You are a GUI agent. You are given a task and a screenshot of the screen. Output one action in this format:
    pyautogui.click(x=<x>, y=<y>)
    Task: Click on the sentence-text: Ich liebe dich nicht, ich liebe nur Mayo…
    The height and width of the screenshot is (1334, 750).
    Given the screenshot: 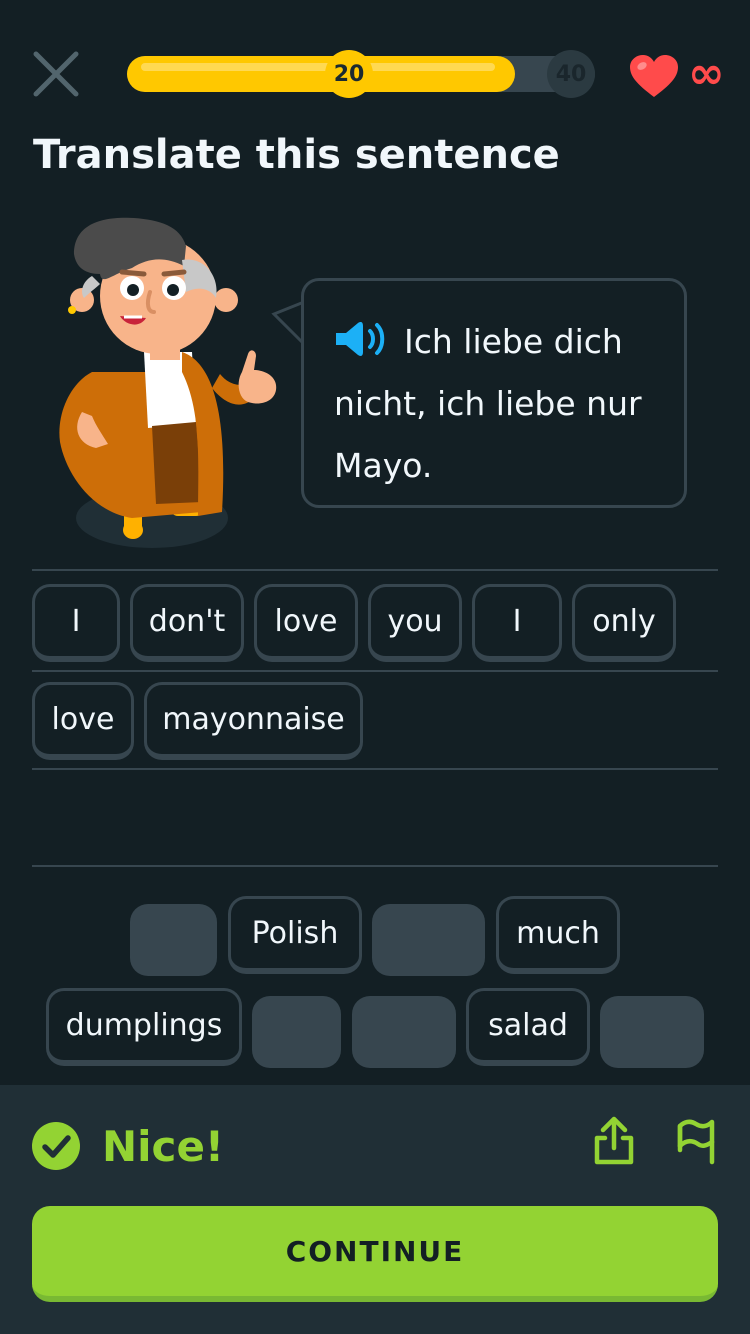 What is the action you would take?
    pyautogui.click(x=496, y=404)
    